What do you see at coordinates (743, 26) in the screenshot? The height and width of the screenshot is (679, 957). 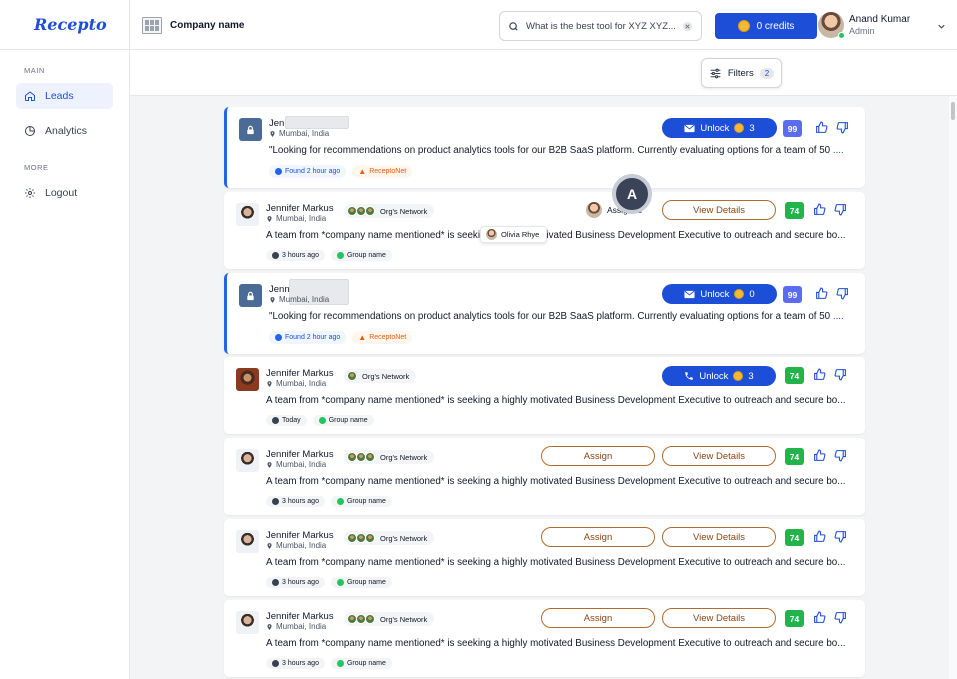 I see `coin-icon` at bounding box center [743, 26].